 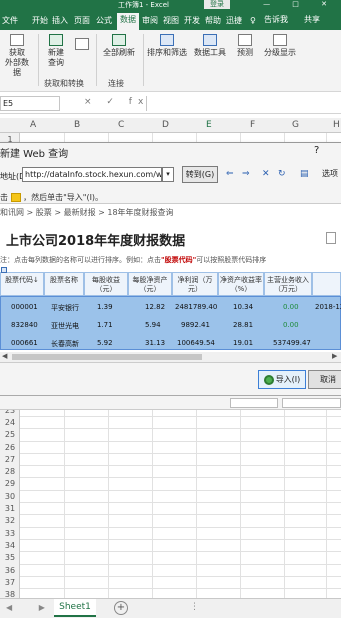 I want to click on ribbon-divider, so click(x=96, y=60).